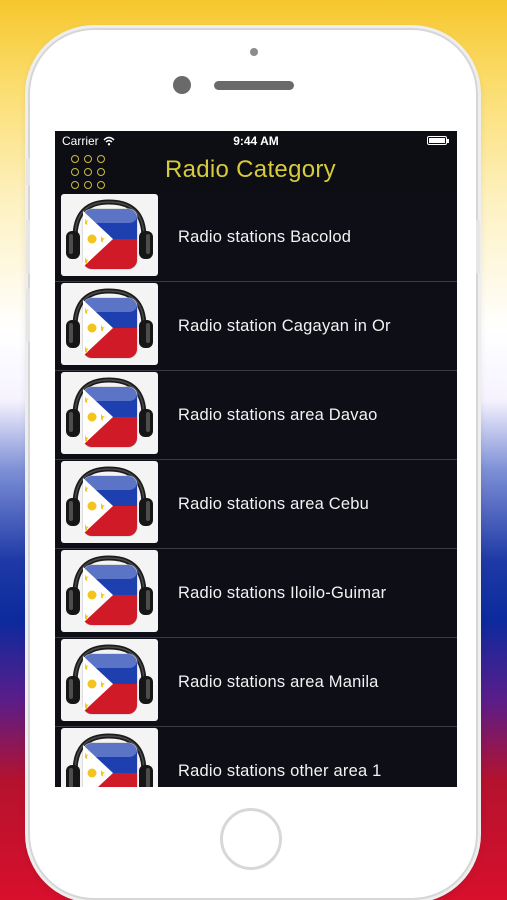 The width and height of the screenshot is (507, 900). Describe the element at coordinates (28, 315) in the screenshot. I see `volume-down-button` at that location.